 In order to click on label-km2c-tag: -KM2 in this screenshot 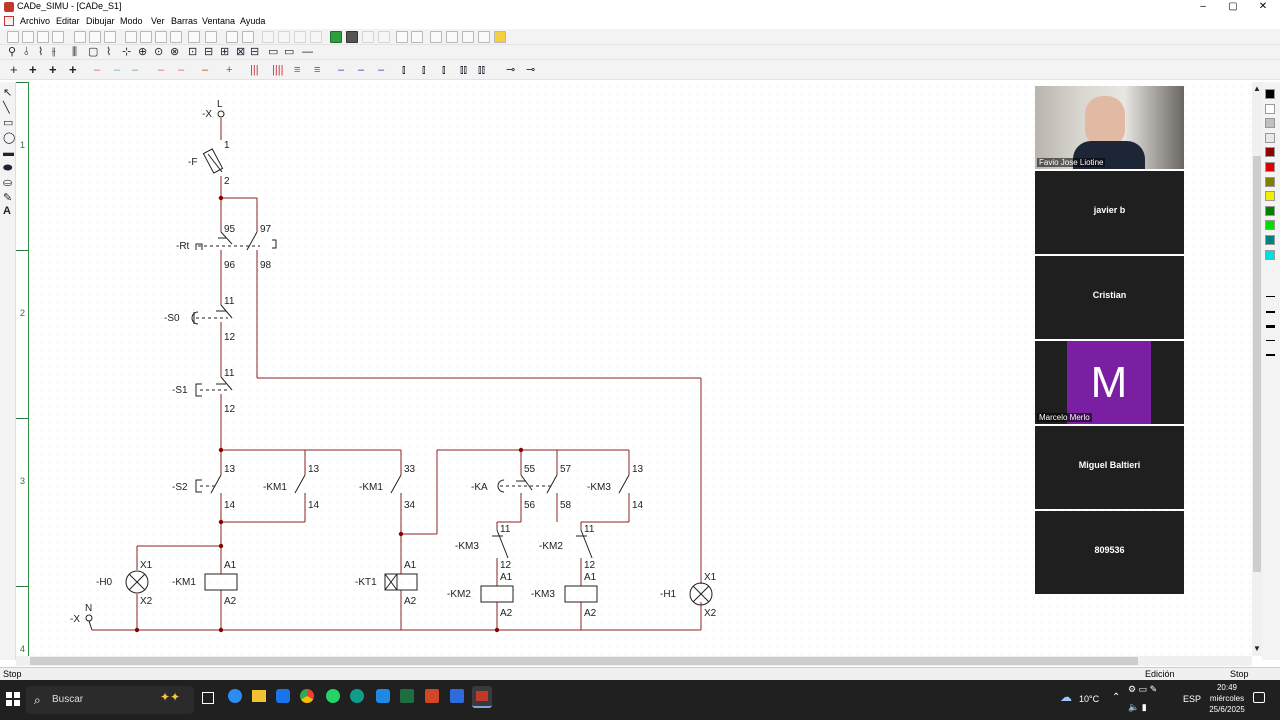, I will do `click(459, 594)`.